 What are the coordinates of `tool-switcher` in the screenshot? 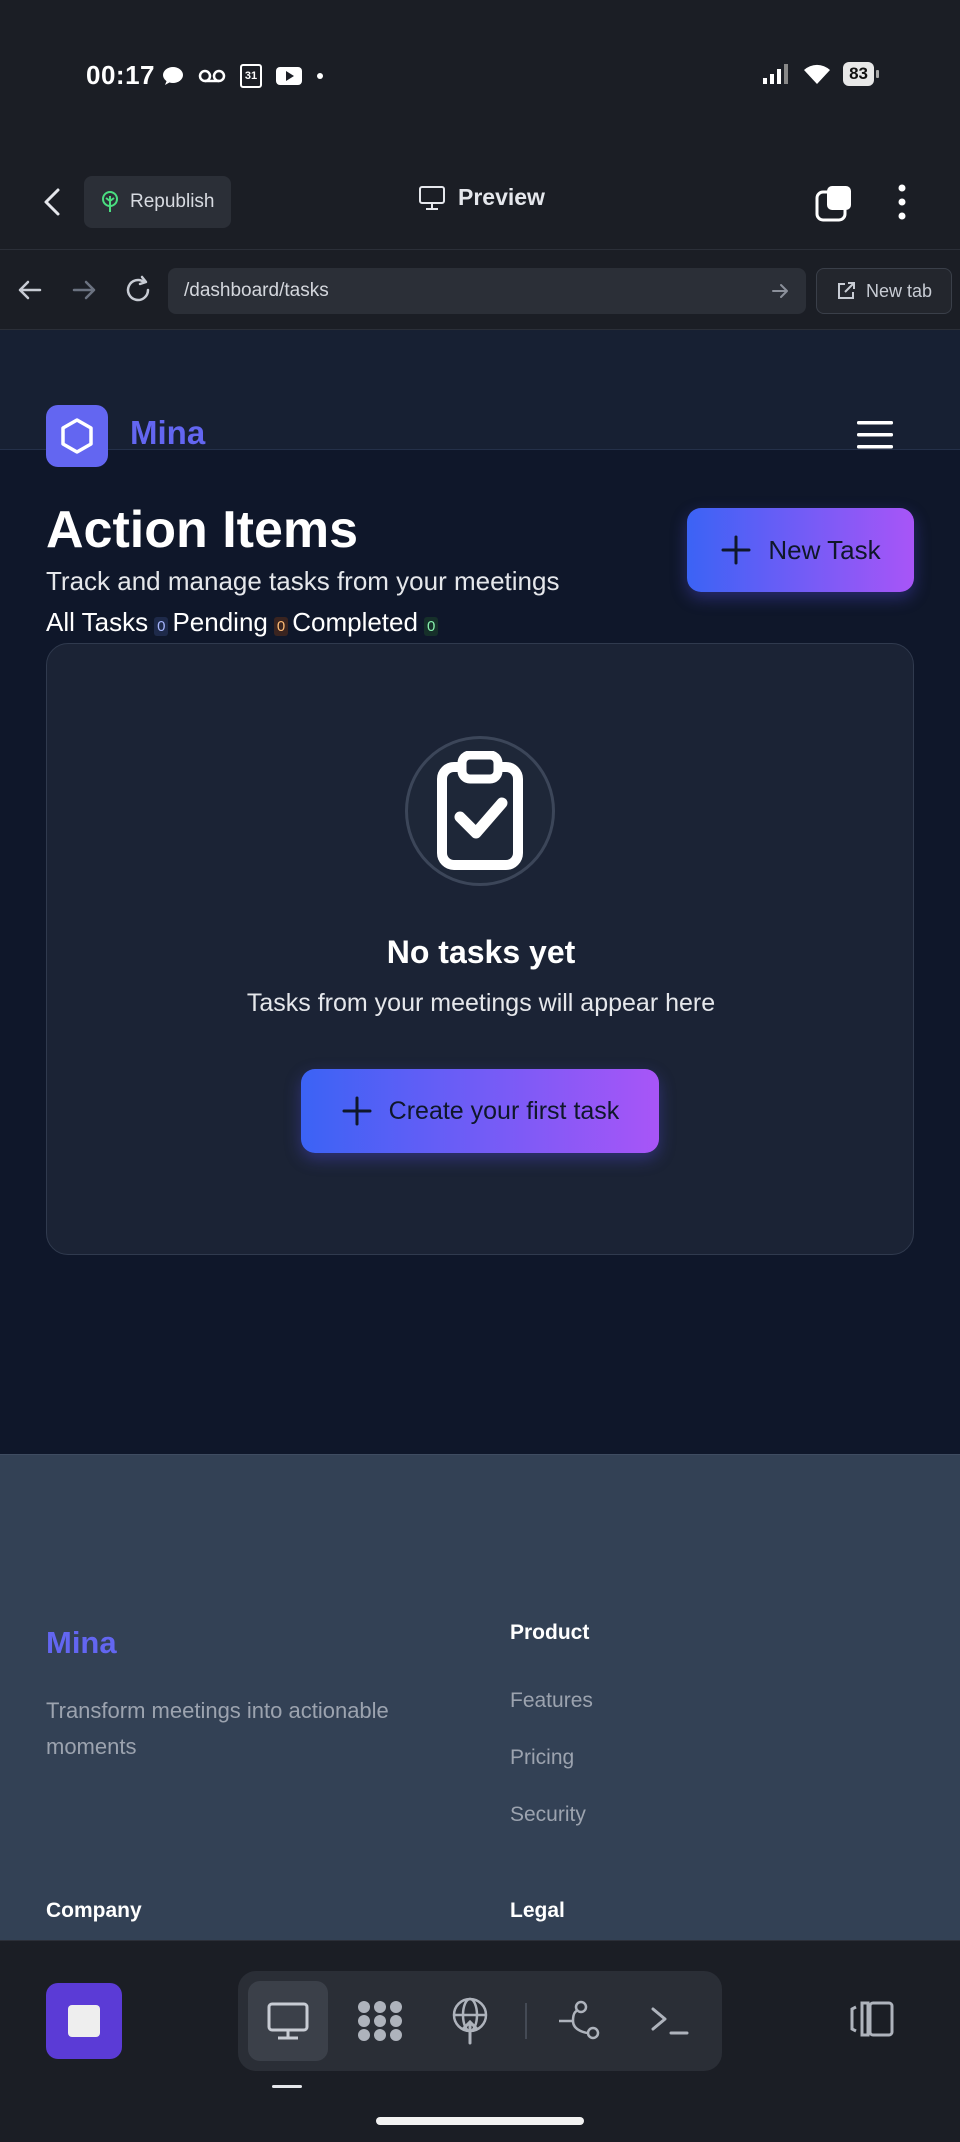 It's located at (480, 2021).